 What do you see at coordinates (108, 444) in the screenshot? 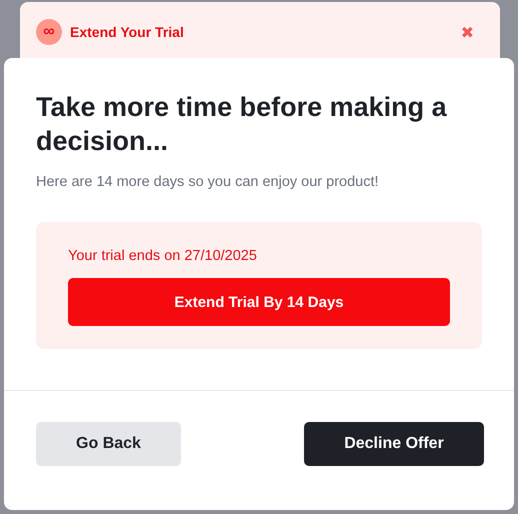
I see `back-button: Go Back` at bounding box center [108, 444].